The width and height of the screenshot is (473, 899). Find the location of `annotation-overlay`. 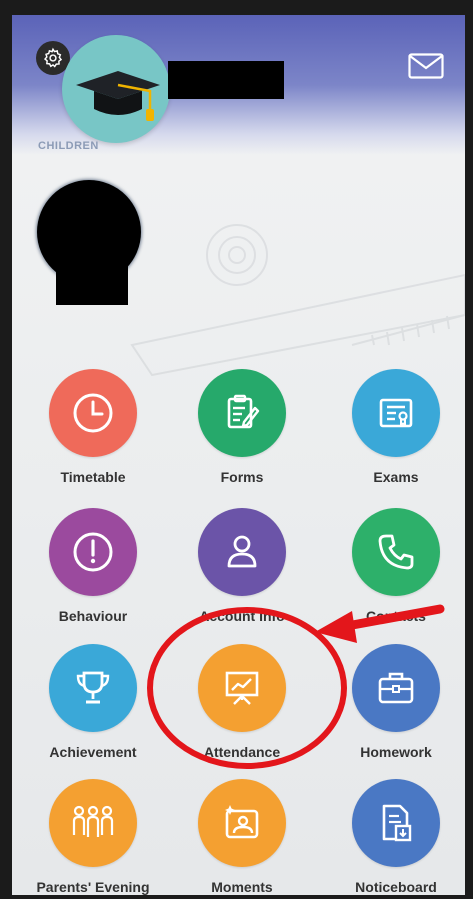

annotation-overlay is located at coordinates (296, 686).